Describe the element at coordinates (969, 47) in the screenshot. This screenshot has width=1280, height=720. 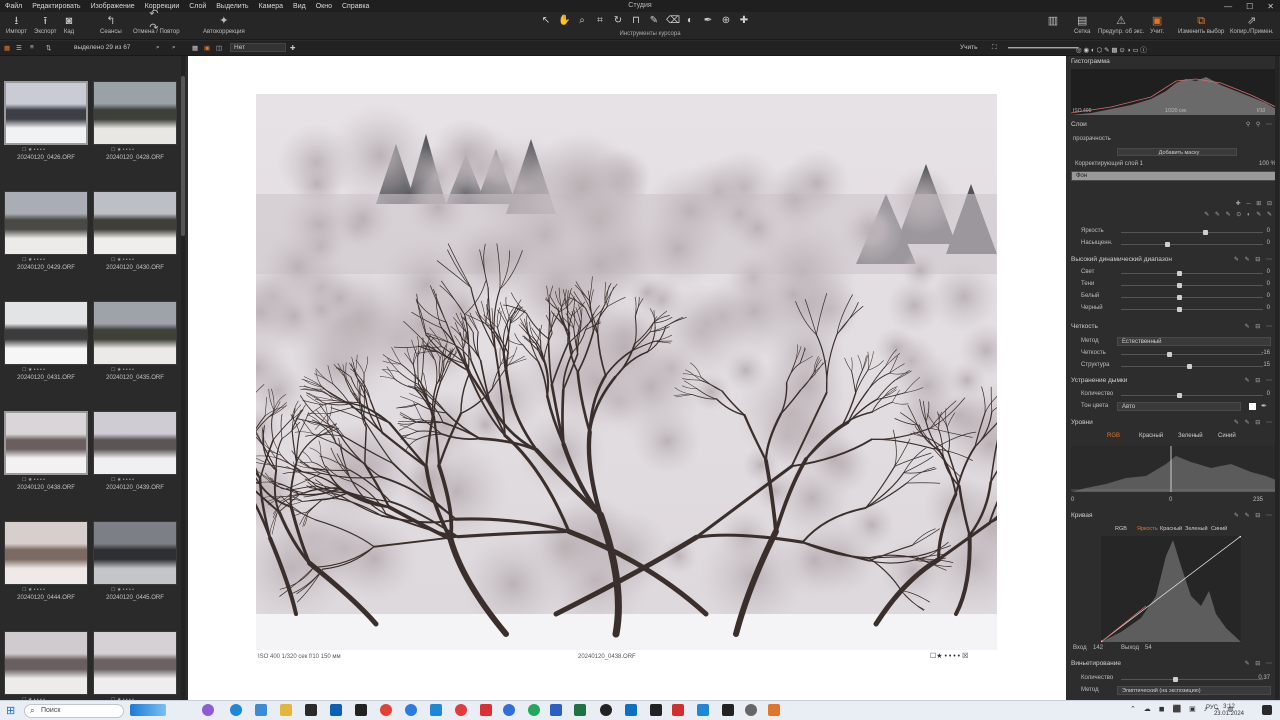
I see `deselect-label: Учить` at that location.